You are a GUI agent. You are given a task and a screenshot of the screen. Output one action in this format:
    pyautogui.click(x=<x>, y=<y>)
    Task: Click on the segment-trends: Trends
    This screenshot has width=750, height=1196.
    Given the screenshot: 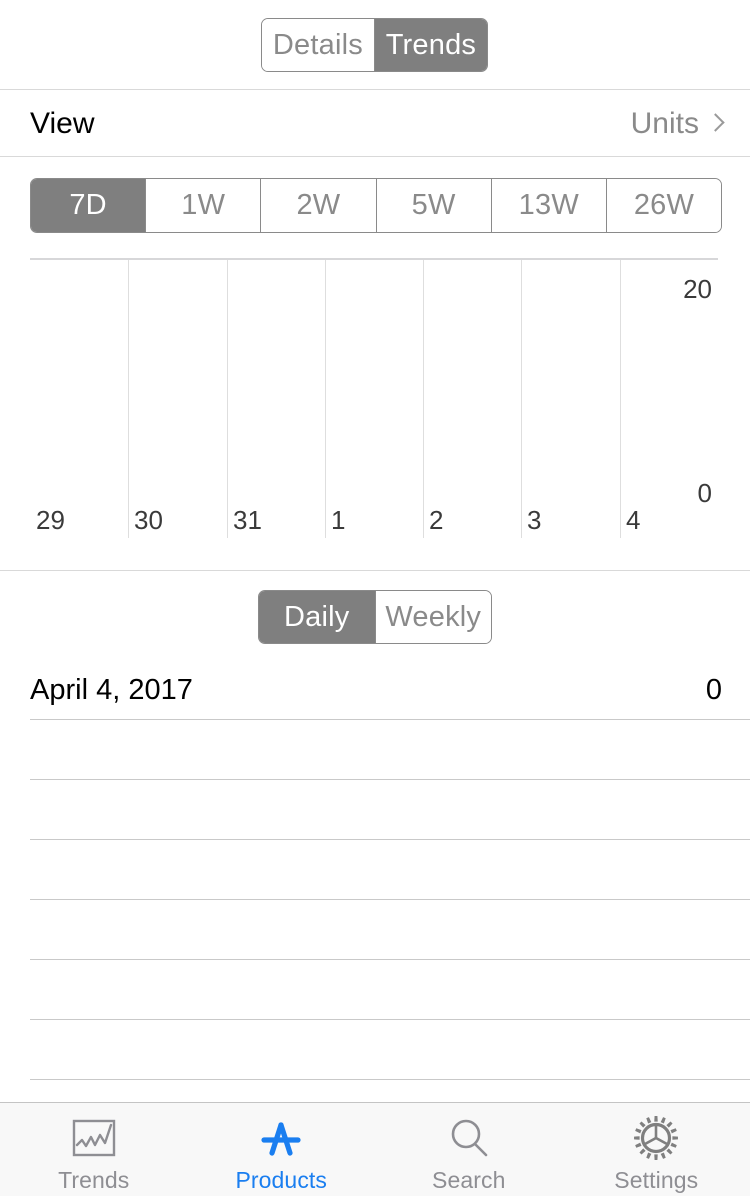 What is the action you would take?
    pyautogui.click(x=430, y=45)
    